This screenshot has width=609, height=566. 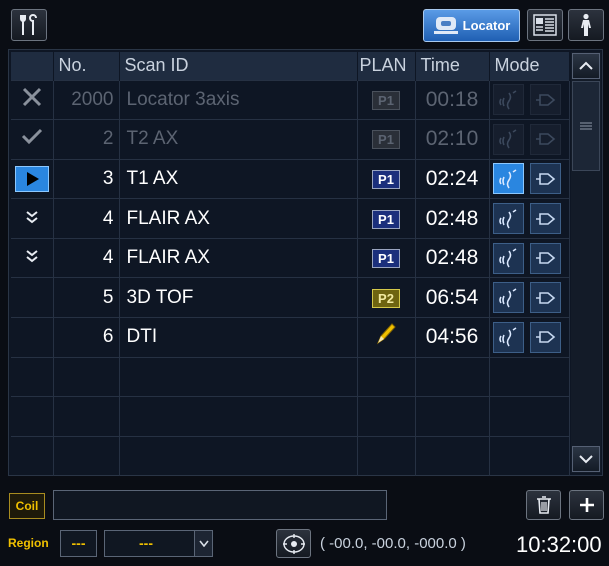 What do you see at coordinates (386, 334) in the screenshot?
I see `pencil-icon` at bounding box center [386, 334].